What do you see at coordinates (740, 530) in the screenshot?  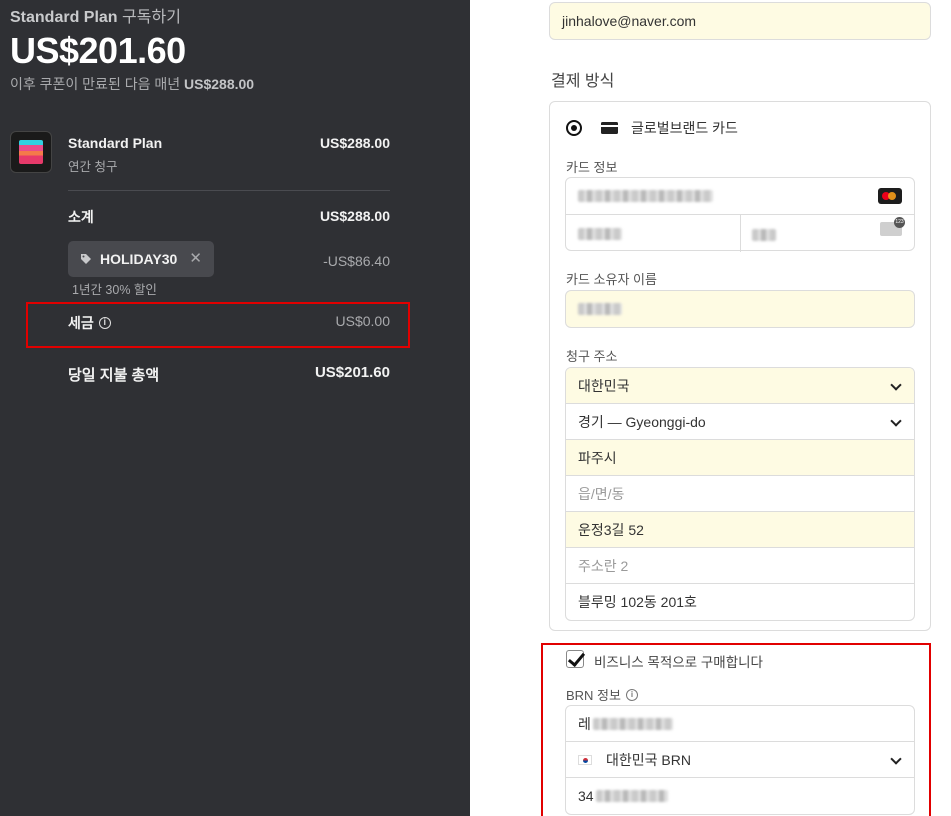 I see `address-line1-input: 운정3길 52` at bounding box center [740, 530].